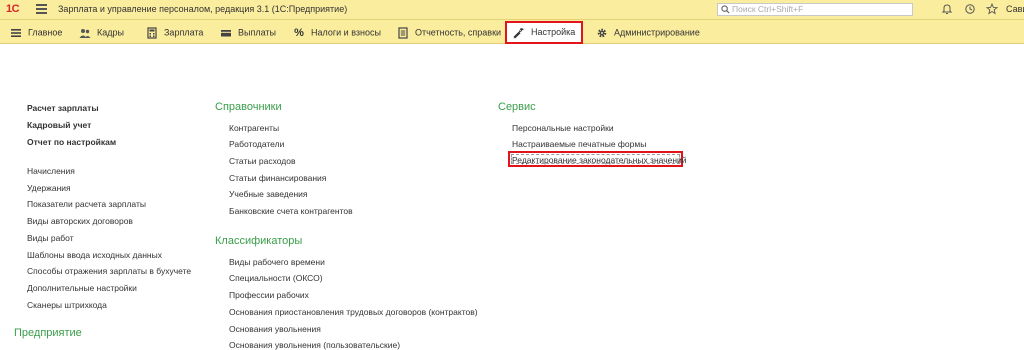  I want to click on people-icon, so click(85, 33).